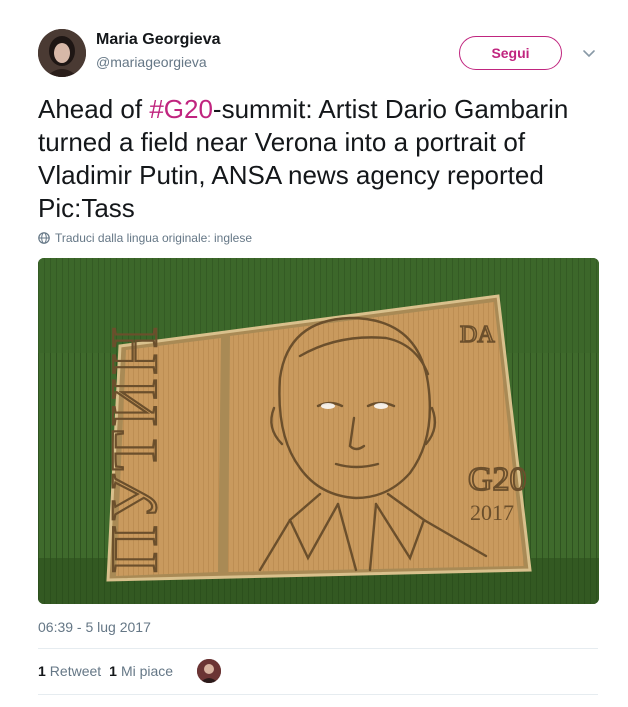 Image resolution: width=628 pixels, height=707 pixels. I want to click on translate-link: Traduci dalla lingua originale: inglese, so click(145, 238).